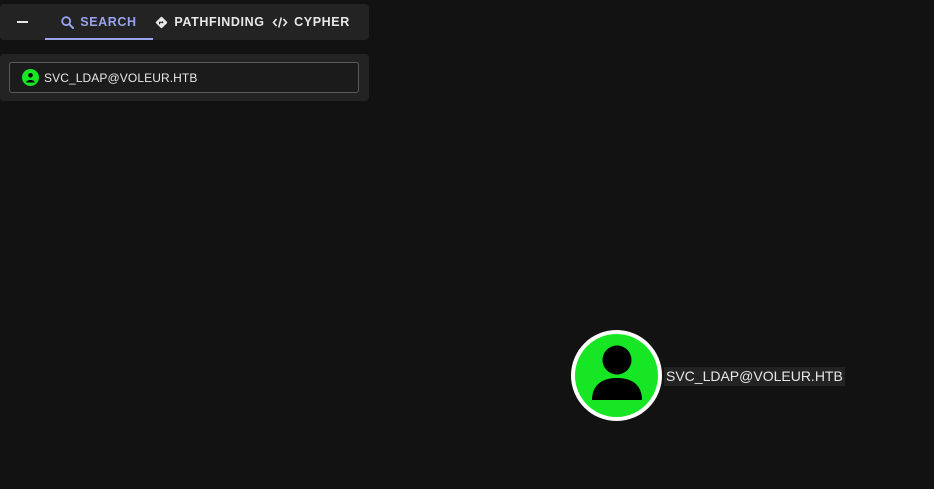  I want to click on collapse-panel-button, so click(22, 22).